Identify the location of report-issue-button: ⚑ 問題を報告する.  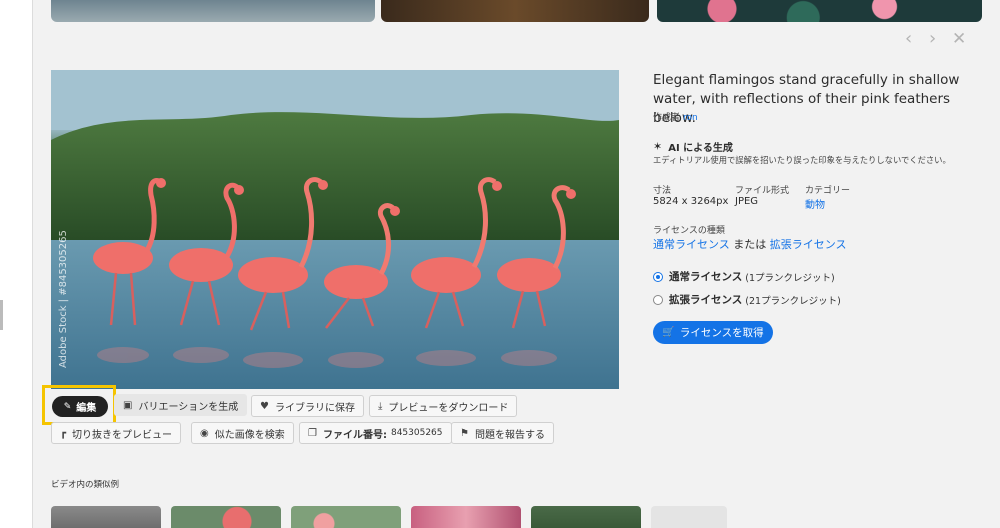
(502, 433).